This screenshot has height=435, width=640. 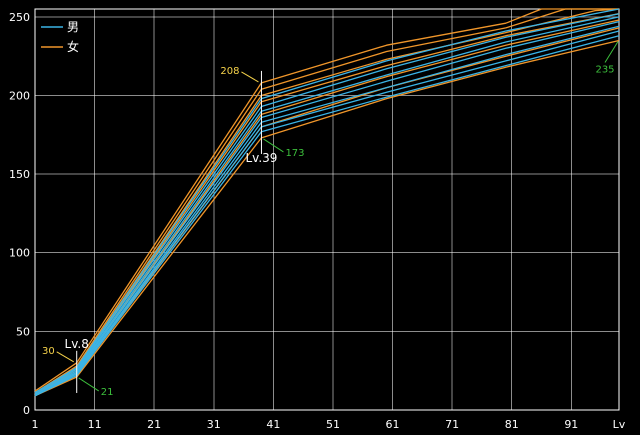 I want to click on y-tick-label: 150, so click(x=19, y=174).